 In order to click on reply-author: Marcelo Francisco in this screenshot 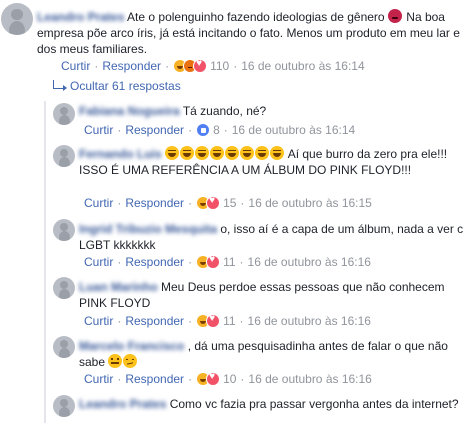, I will do `click(131, 346)`.